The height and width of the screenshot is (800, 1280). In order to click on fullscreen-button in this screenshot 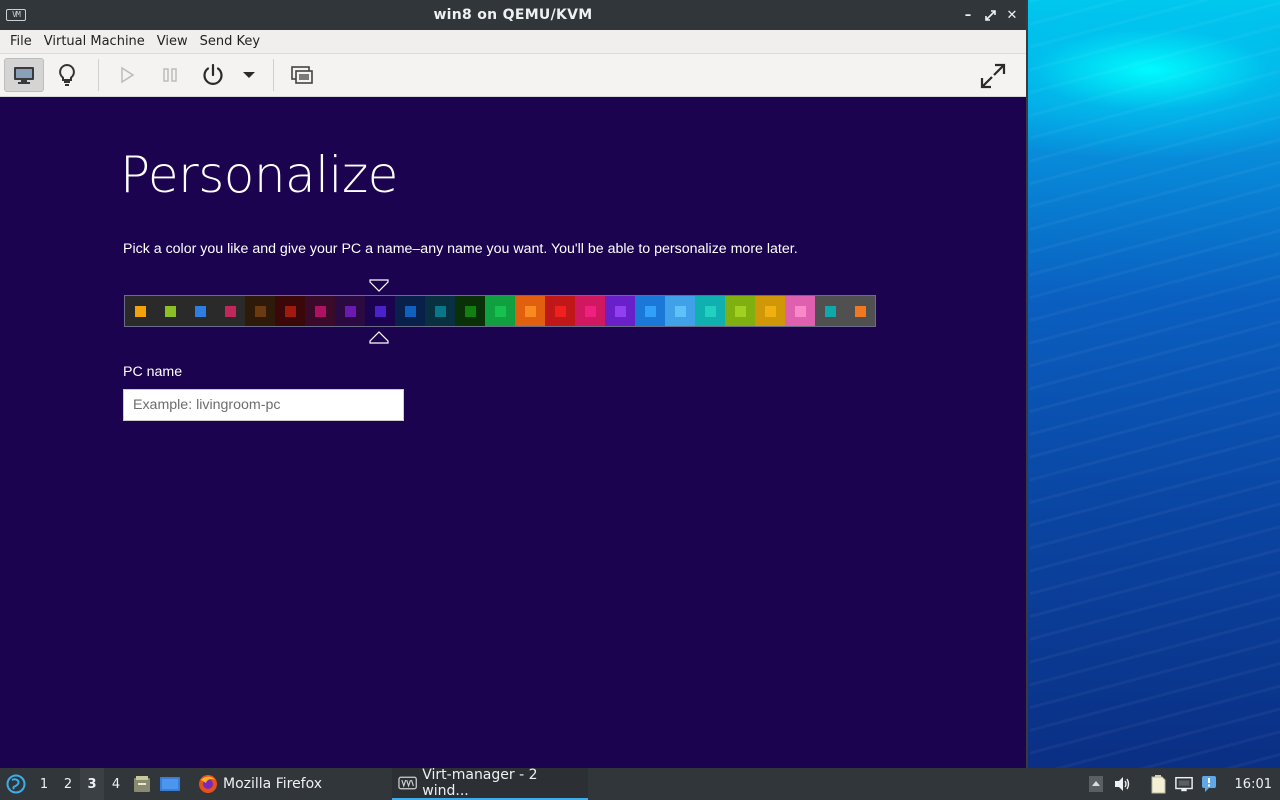, I will do `click(993, 76)`.